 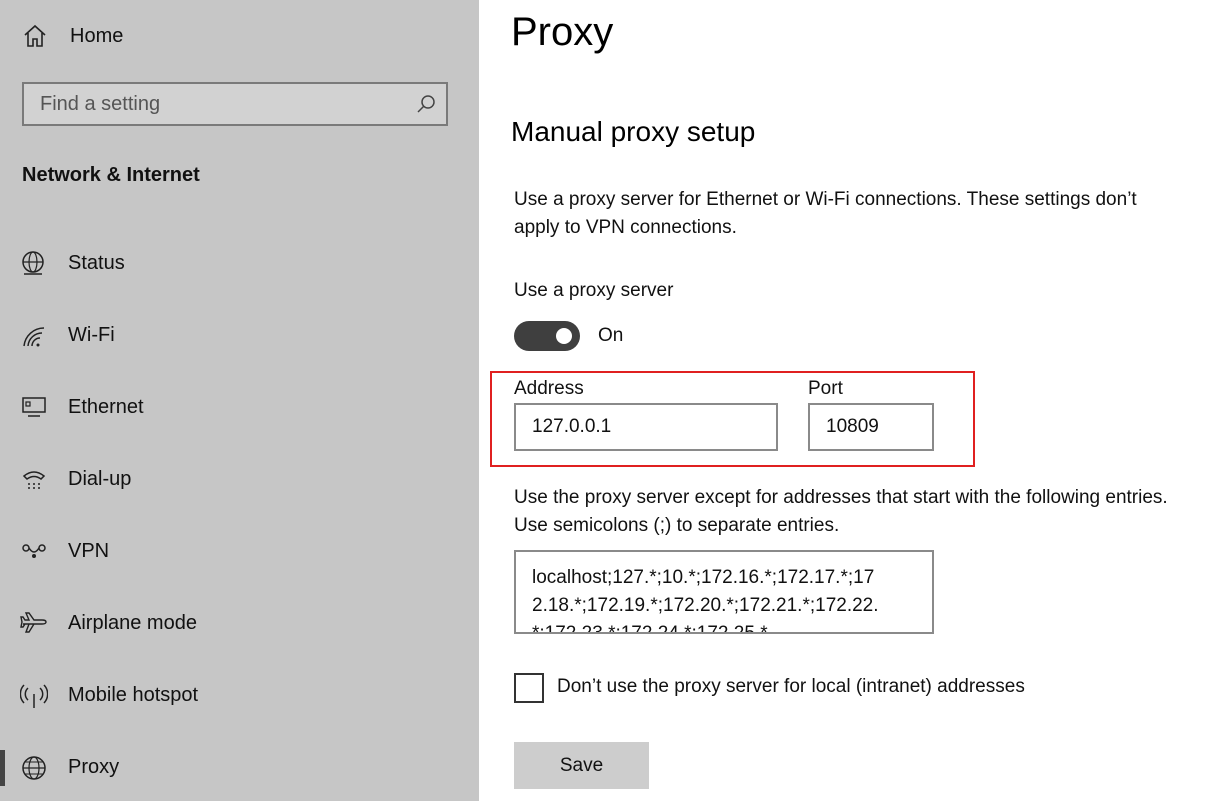 I want to click on port-input, so click(x=871, y=427).